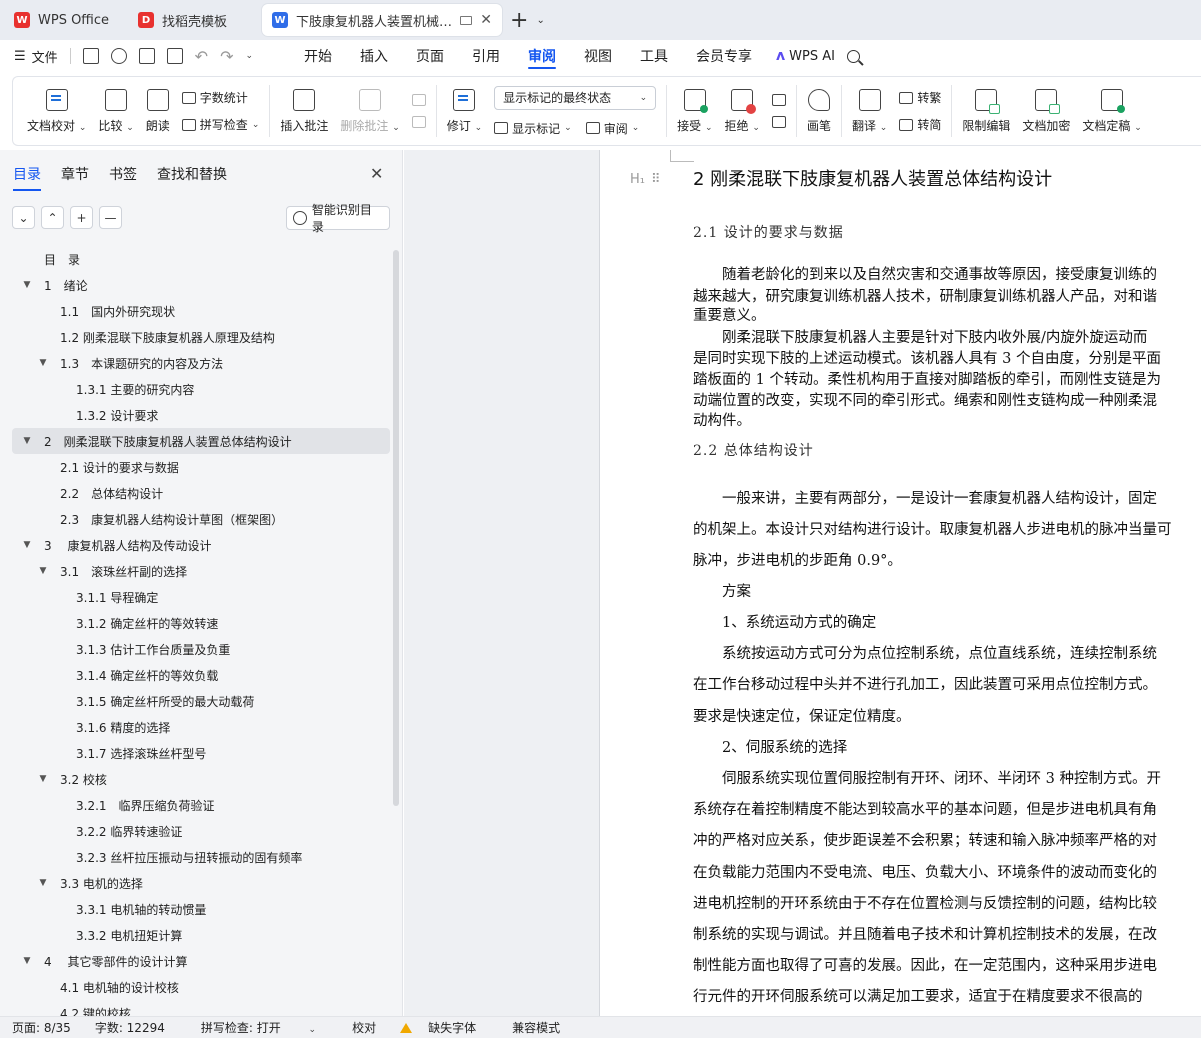  Describe the element at coordinates (201, 311) in the screenshot. I see `toc-item: 1.1 国内外研究现状` at that location.